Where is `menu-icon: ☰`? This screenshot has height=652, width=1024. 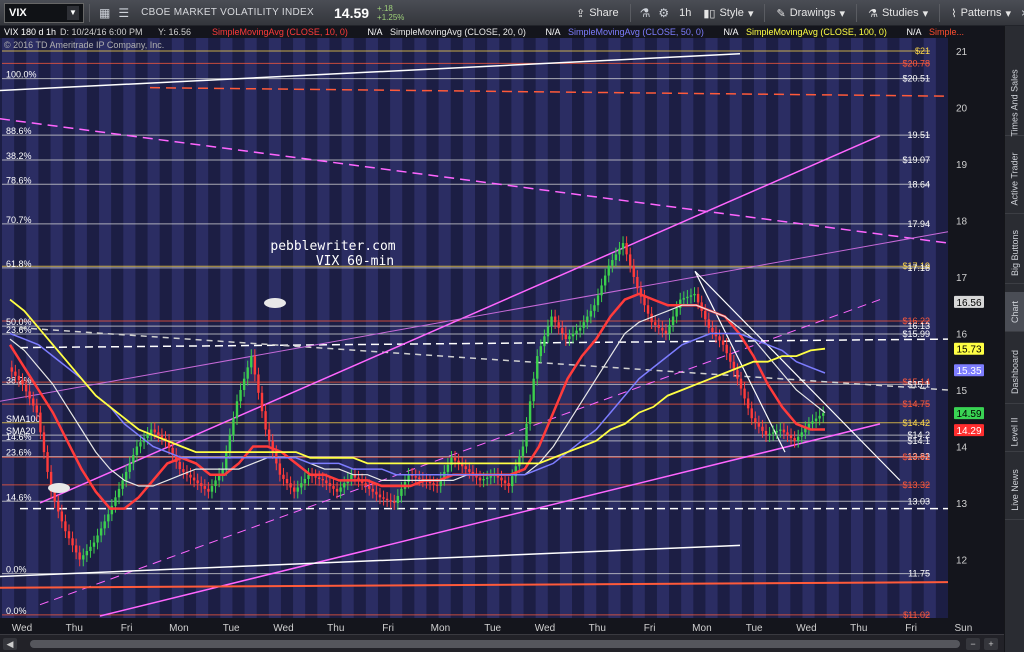 menu-icon: ☰ is located at coordinates (123, 13).